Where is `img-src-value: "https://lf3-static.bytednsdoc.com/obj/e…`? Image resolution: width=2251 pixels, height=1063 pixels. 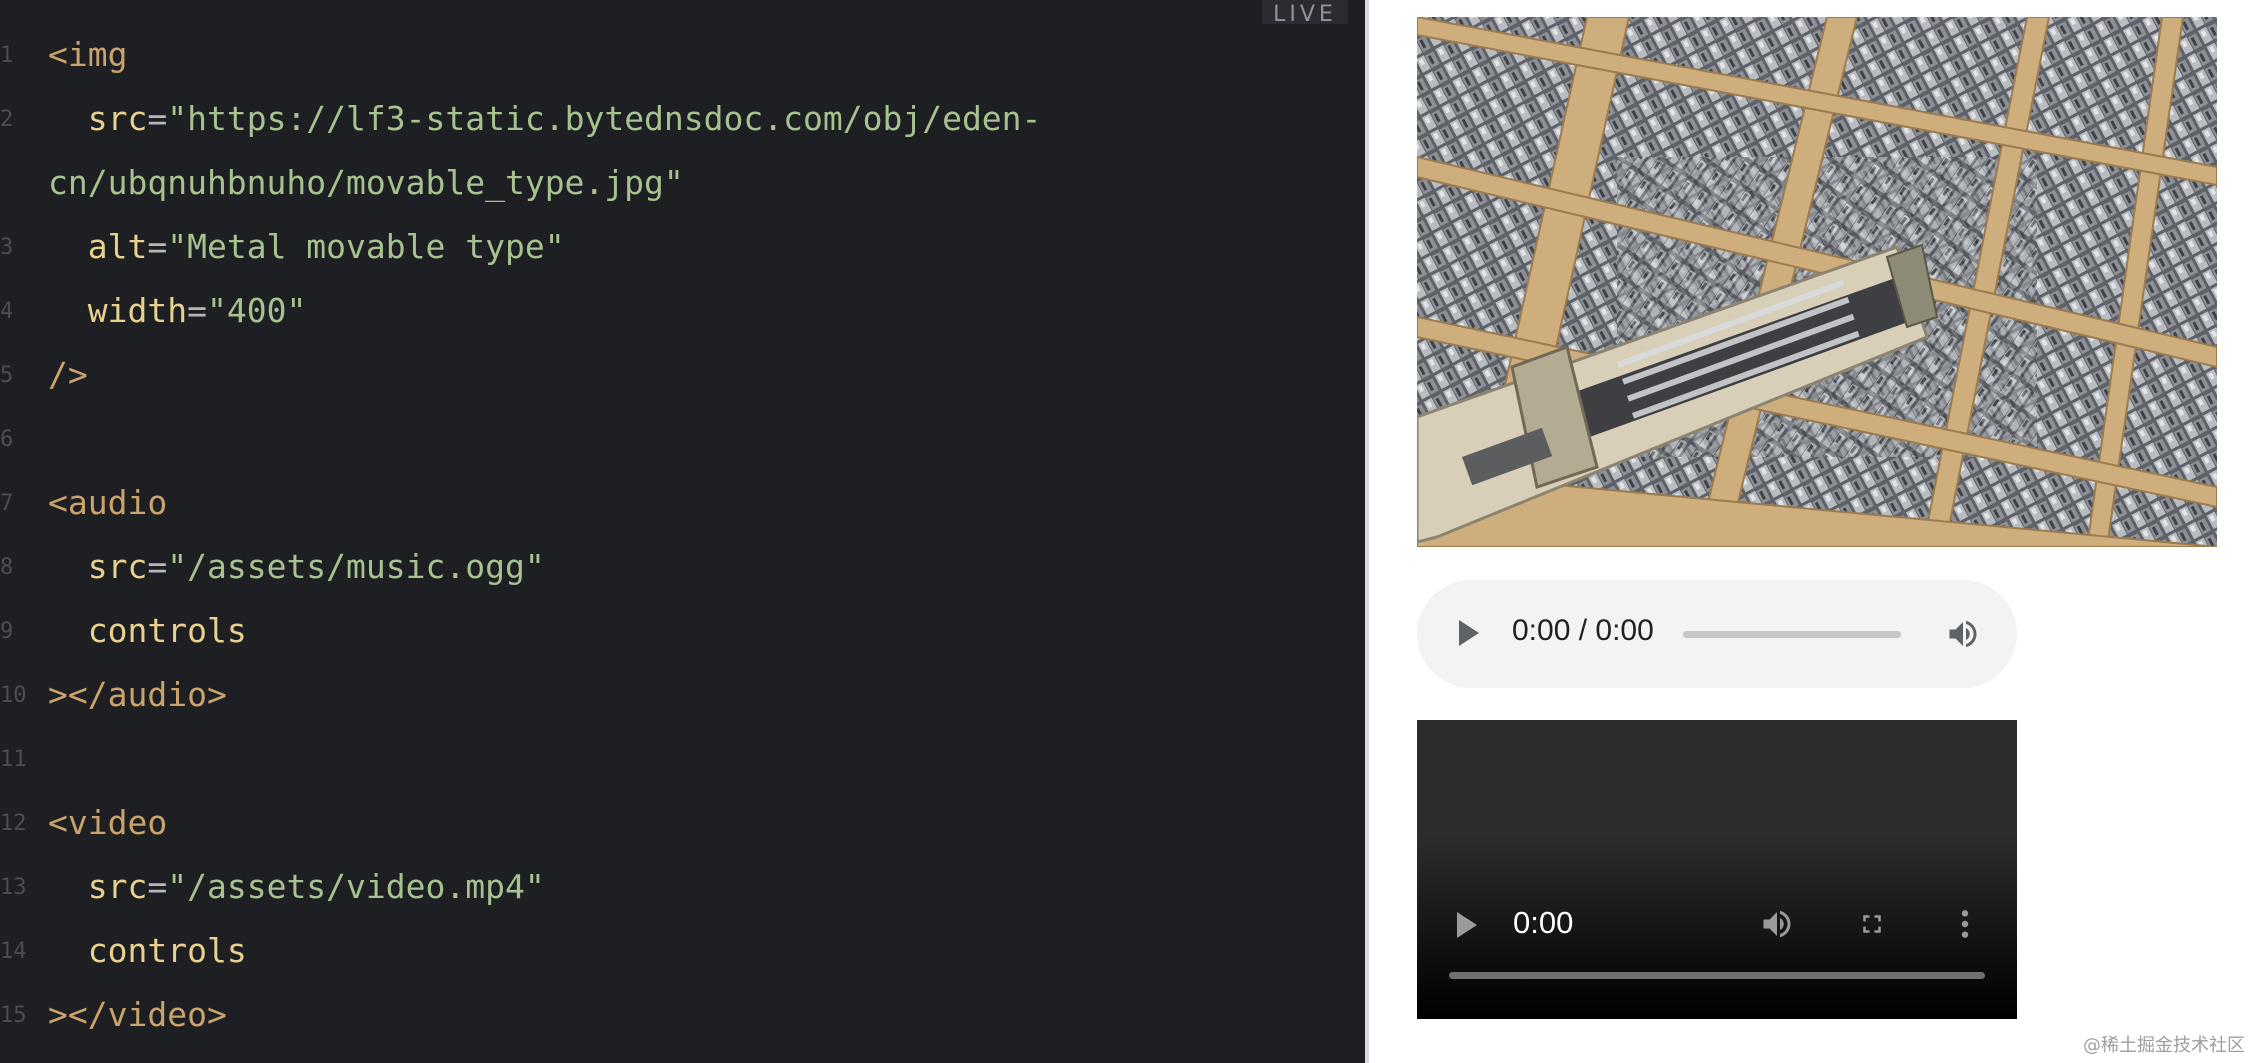 img-src-value: "https://lf3-static.bytednsdoc.com/obj/e… is located at coordinates (604, 118).